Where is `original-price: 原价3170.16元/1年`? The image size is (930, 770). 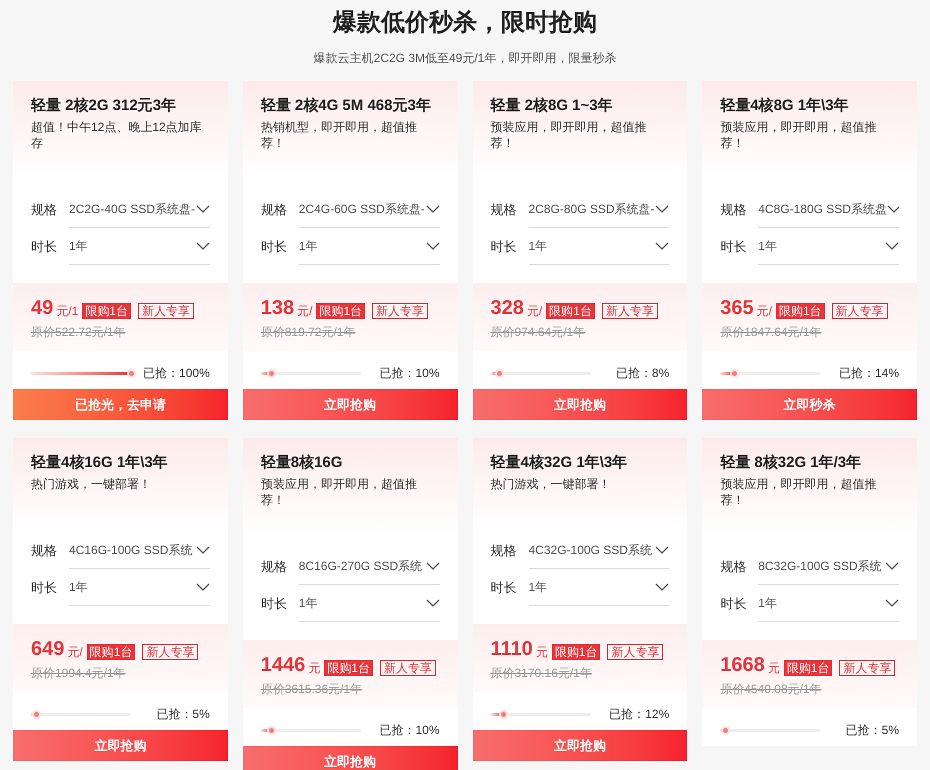 original-price: 原价3170.16元/1年 is located at coordinates (541, 673).